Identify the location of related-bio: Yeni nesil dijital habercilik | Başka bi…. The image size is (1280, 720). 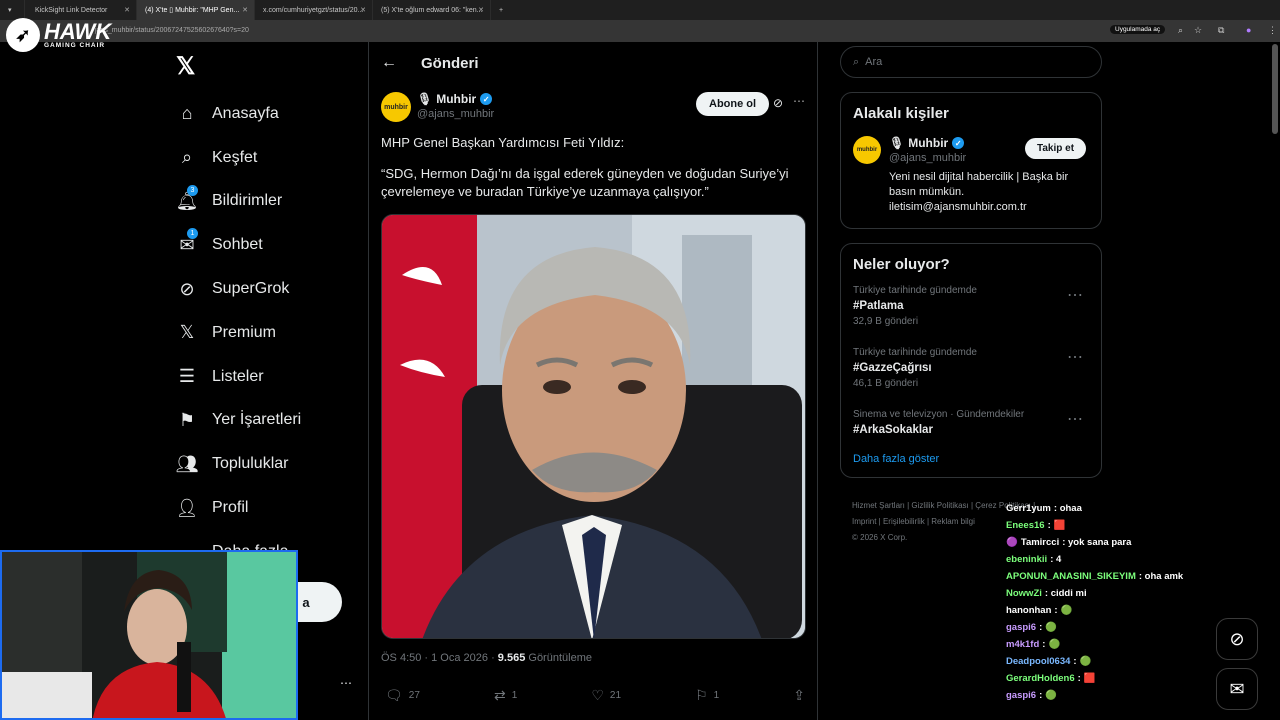
(979, 192).